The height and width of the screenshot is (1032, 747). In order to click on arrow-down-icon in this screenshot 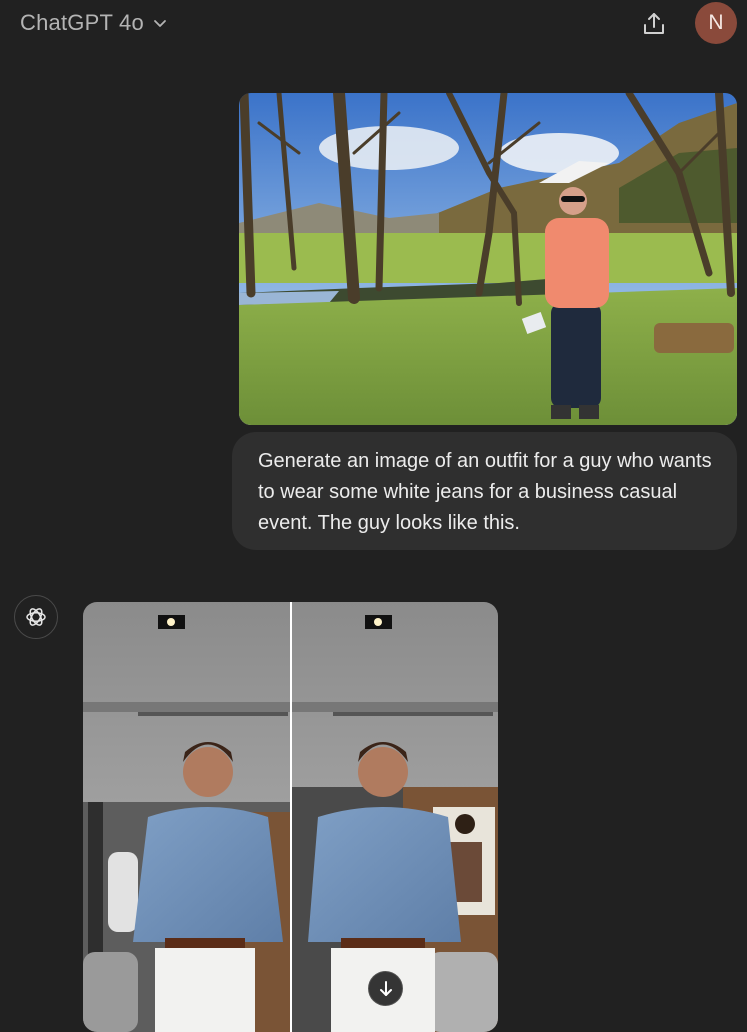, I will do `click(385, 988)`.